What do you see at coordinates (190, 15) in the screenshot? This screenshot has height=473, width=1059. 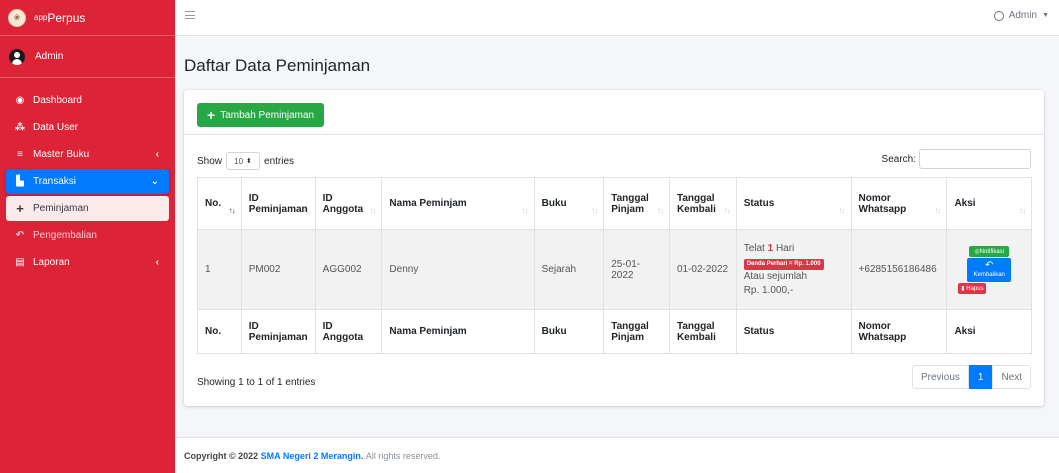 I see `menu-icon` at bounding box center [190, 15].